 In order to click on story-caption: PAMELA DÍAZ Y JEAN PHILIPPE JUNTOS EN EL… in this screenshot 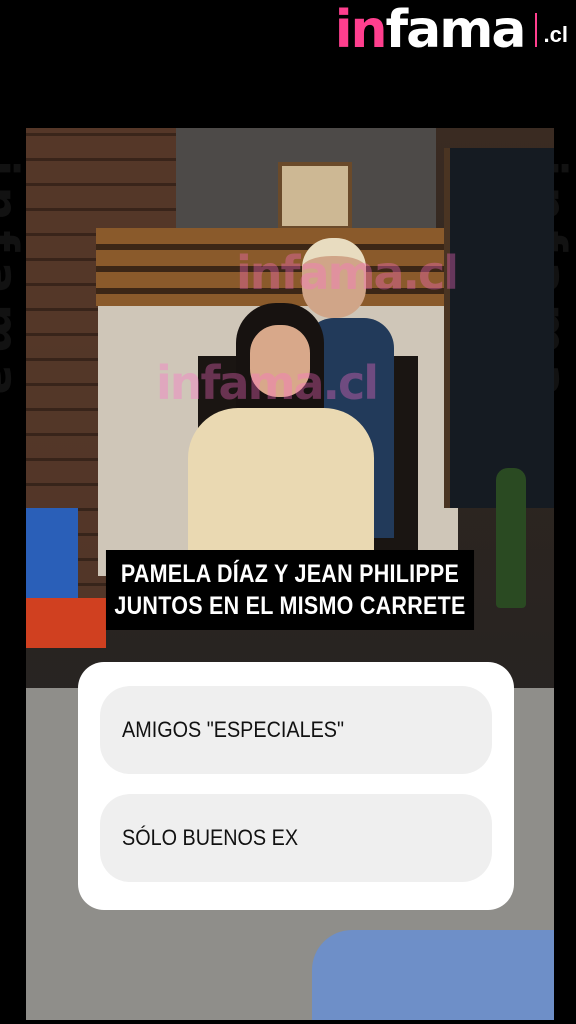, I will do `click(290, 590)`.